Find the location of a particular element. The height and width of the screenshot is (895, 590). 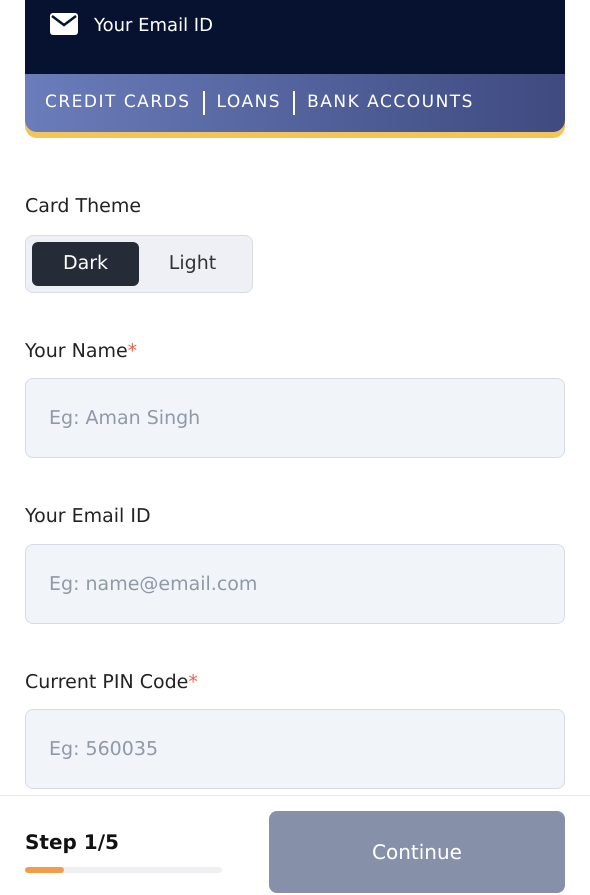

theme-option: Dark is located at coordinates (85, 264).